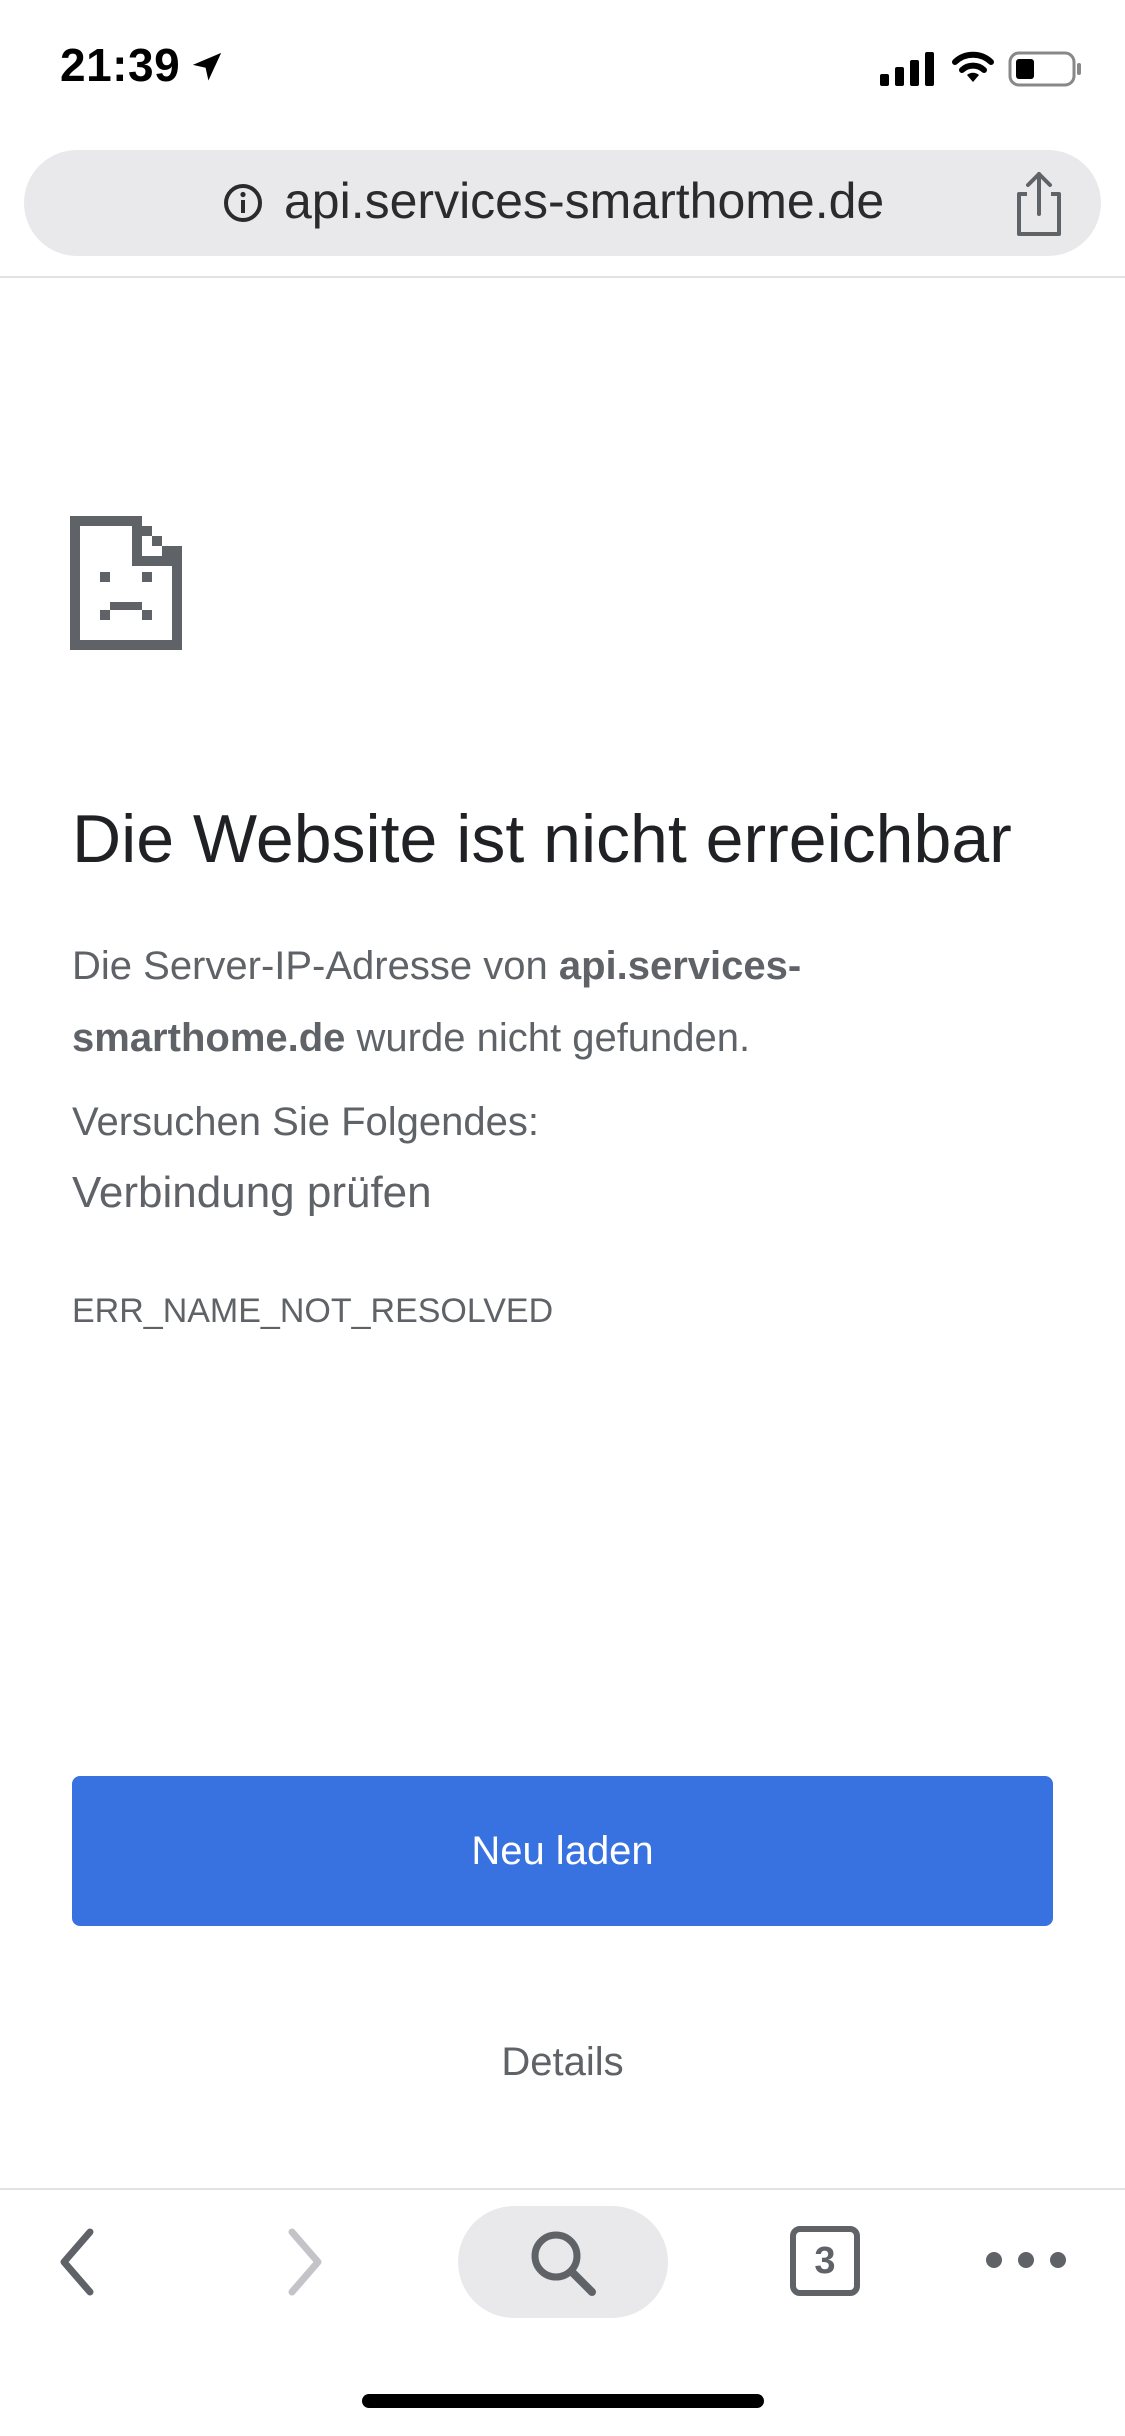 The image size is (1125, 2436). I want to click on details-button: Details, so click(562, 2062).